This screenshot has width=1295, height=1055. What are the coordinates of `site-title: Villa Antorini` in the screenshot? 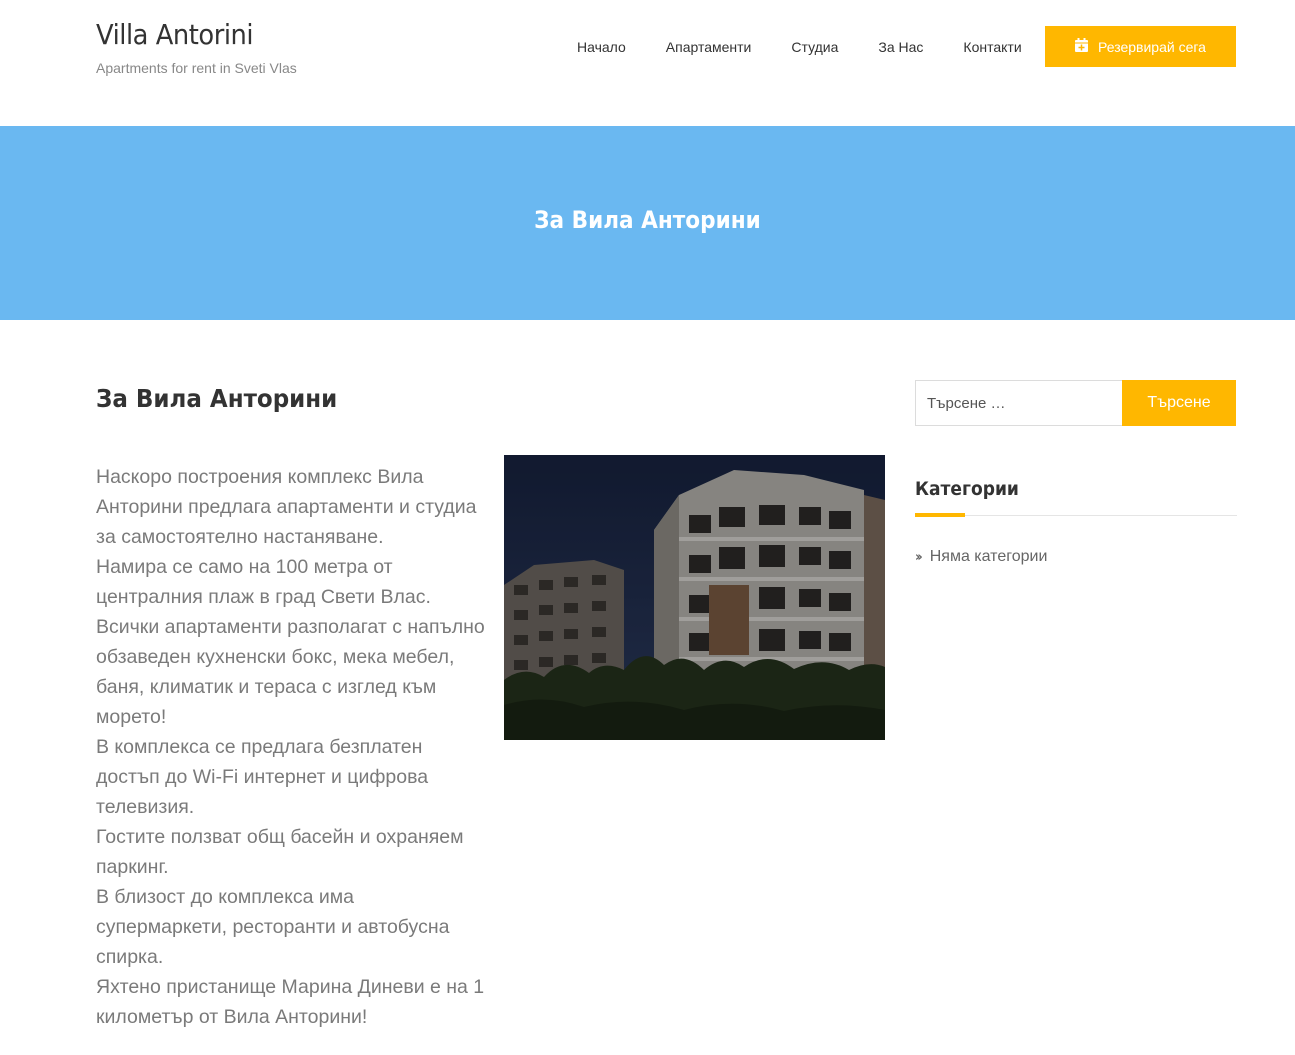 It's located at (175, 34).